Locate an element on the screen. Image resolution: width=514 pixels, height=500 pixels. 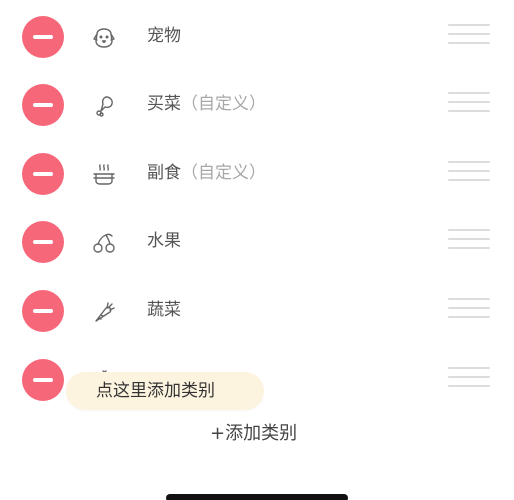
drumstick-icon is located at coordinates (104, 106).